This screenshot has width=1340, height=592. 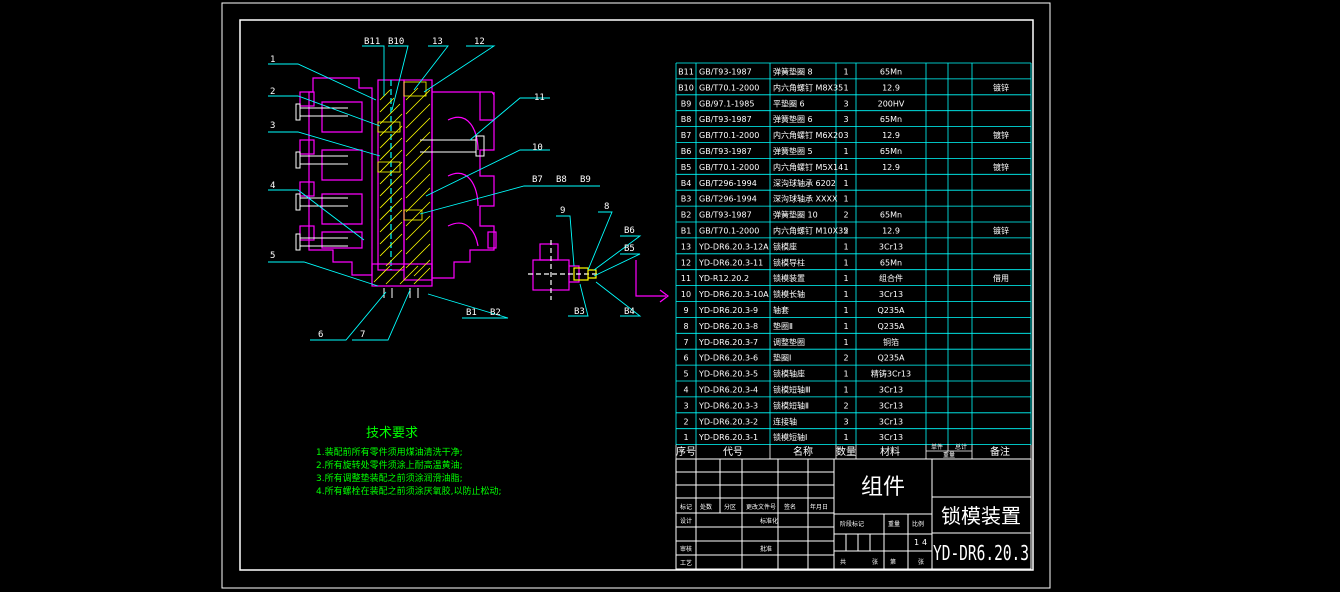 What do you see at coordinates (875, 562) in the screenshot?
I see `label-sheet: 张` at bounding box center [875, 562].